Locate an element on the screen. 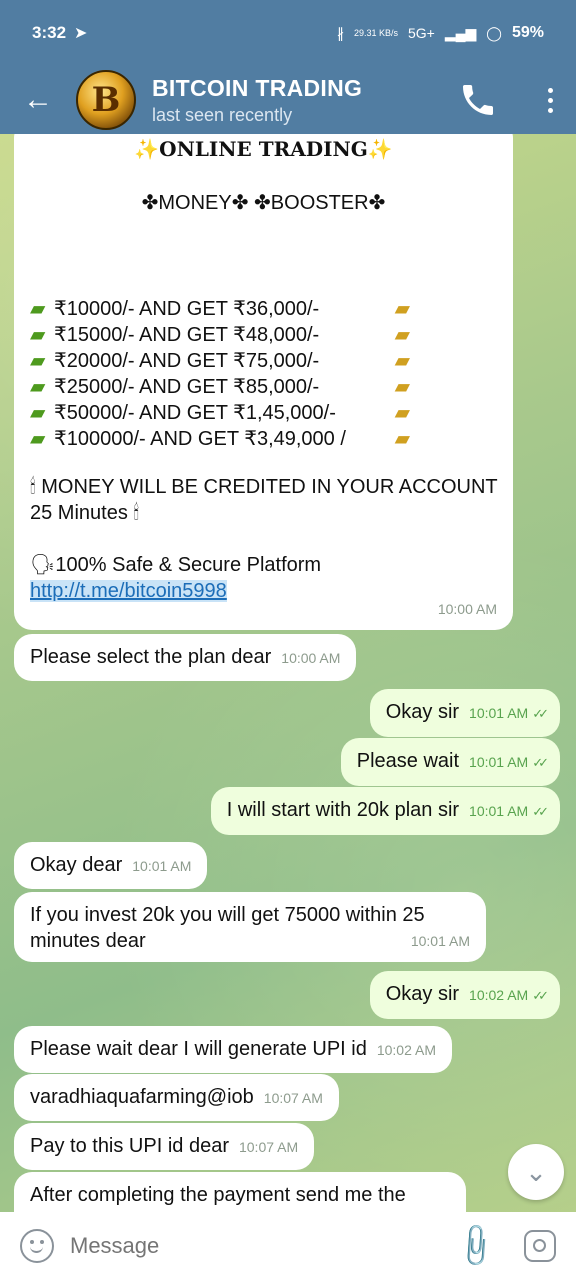  message-in: Okay dear 10:01 AM is located at coordinates (111, 865).